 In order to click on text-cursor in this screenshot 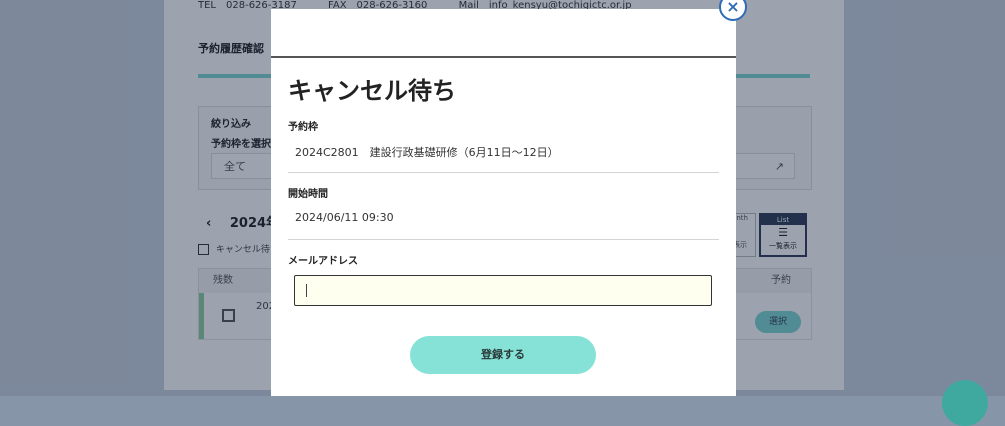, I will do `click(306, 290)`.